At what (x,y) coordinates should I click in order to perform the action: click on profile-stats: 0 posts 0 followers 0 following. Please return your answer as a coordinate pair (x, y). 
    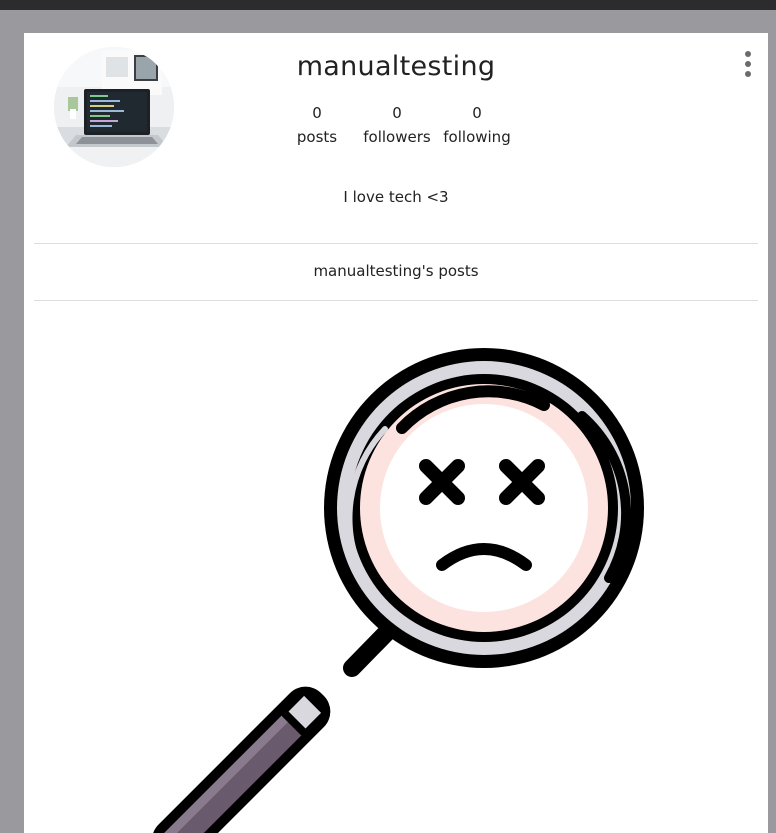
    Looking at the image, I should click on (397, 127).